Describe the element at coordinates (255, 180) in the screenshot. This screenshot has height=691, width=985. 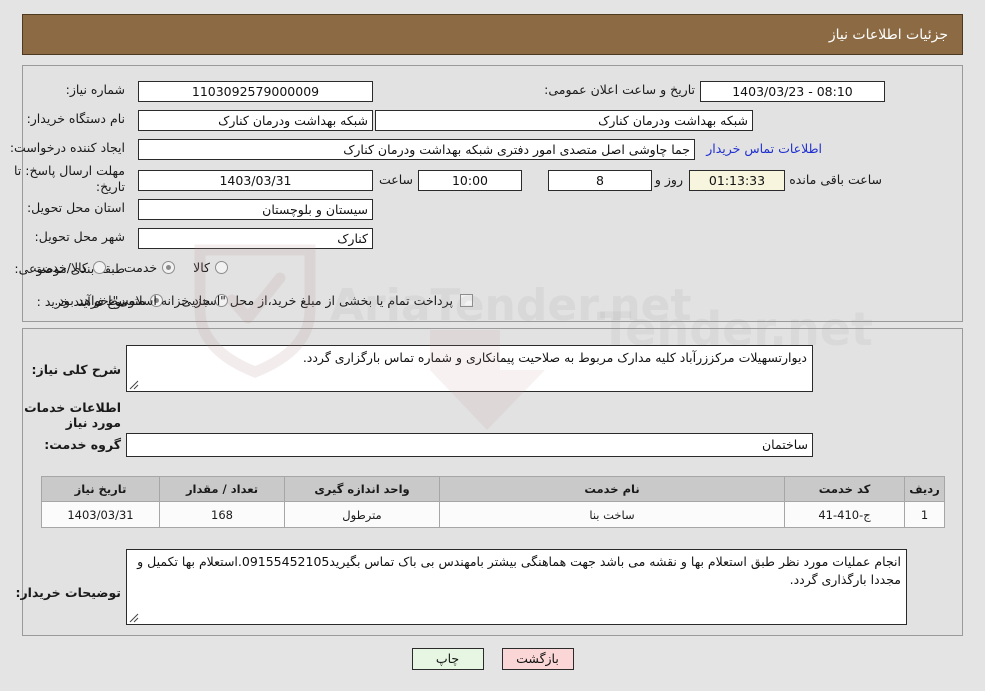
I see `deadline-date-value: 1403/03/31` at that location.